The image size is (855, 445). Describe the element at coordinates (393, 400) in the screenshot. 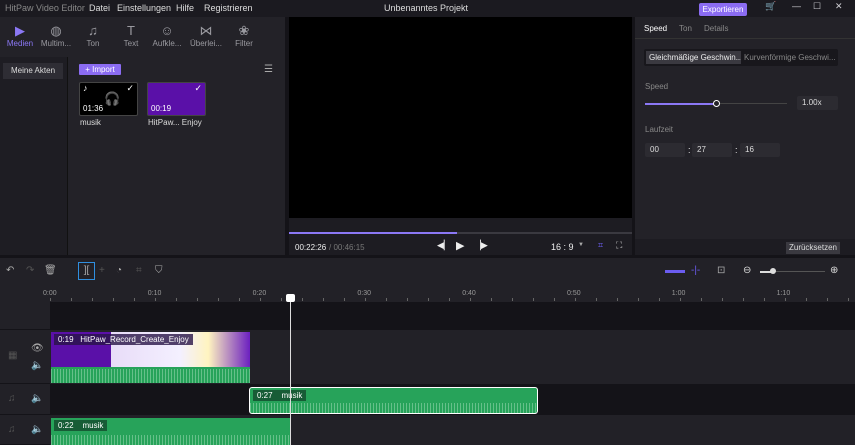

I see `audio-clip-selected: 0:27 musik` at that location.